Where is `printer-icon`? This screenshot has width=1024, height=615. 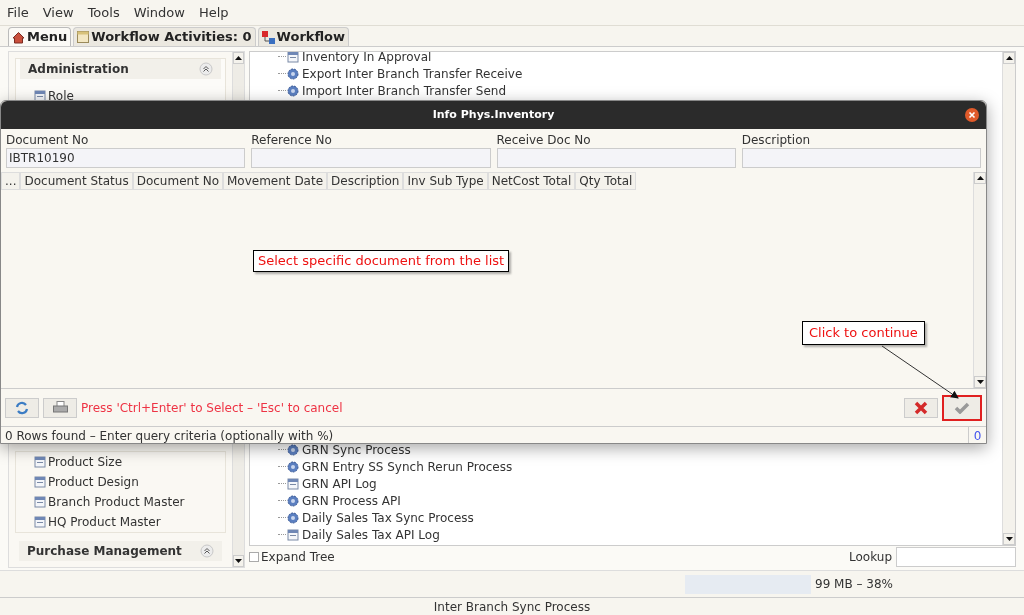
printer-icon is located at coordinates (60, 407).